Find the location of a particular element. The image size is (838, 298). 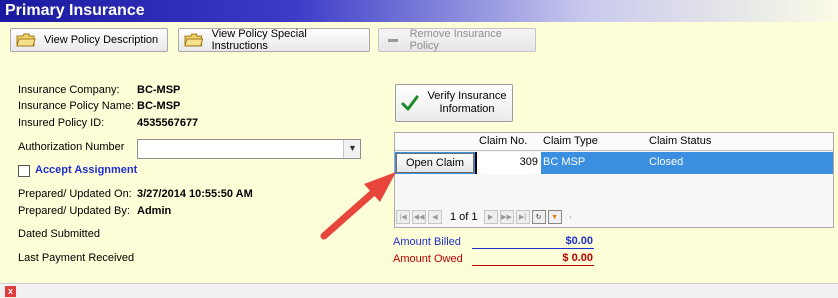

column-header-claim-status: Claim Status is located at coordinates (680, 141).